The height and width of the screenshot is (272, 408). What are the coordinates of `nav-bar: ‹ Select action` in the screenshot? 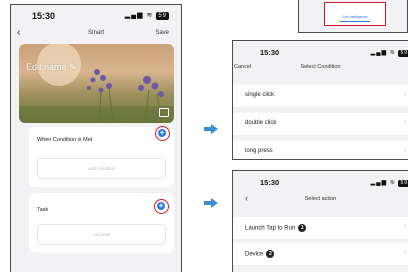 It's located at (320, 200).